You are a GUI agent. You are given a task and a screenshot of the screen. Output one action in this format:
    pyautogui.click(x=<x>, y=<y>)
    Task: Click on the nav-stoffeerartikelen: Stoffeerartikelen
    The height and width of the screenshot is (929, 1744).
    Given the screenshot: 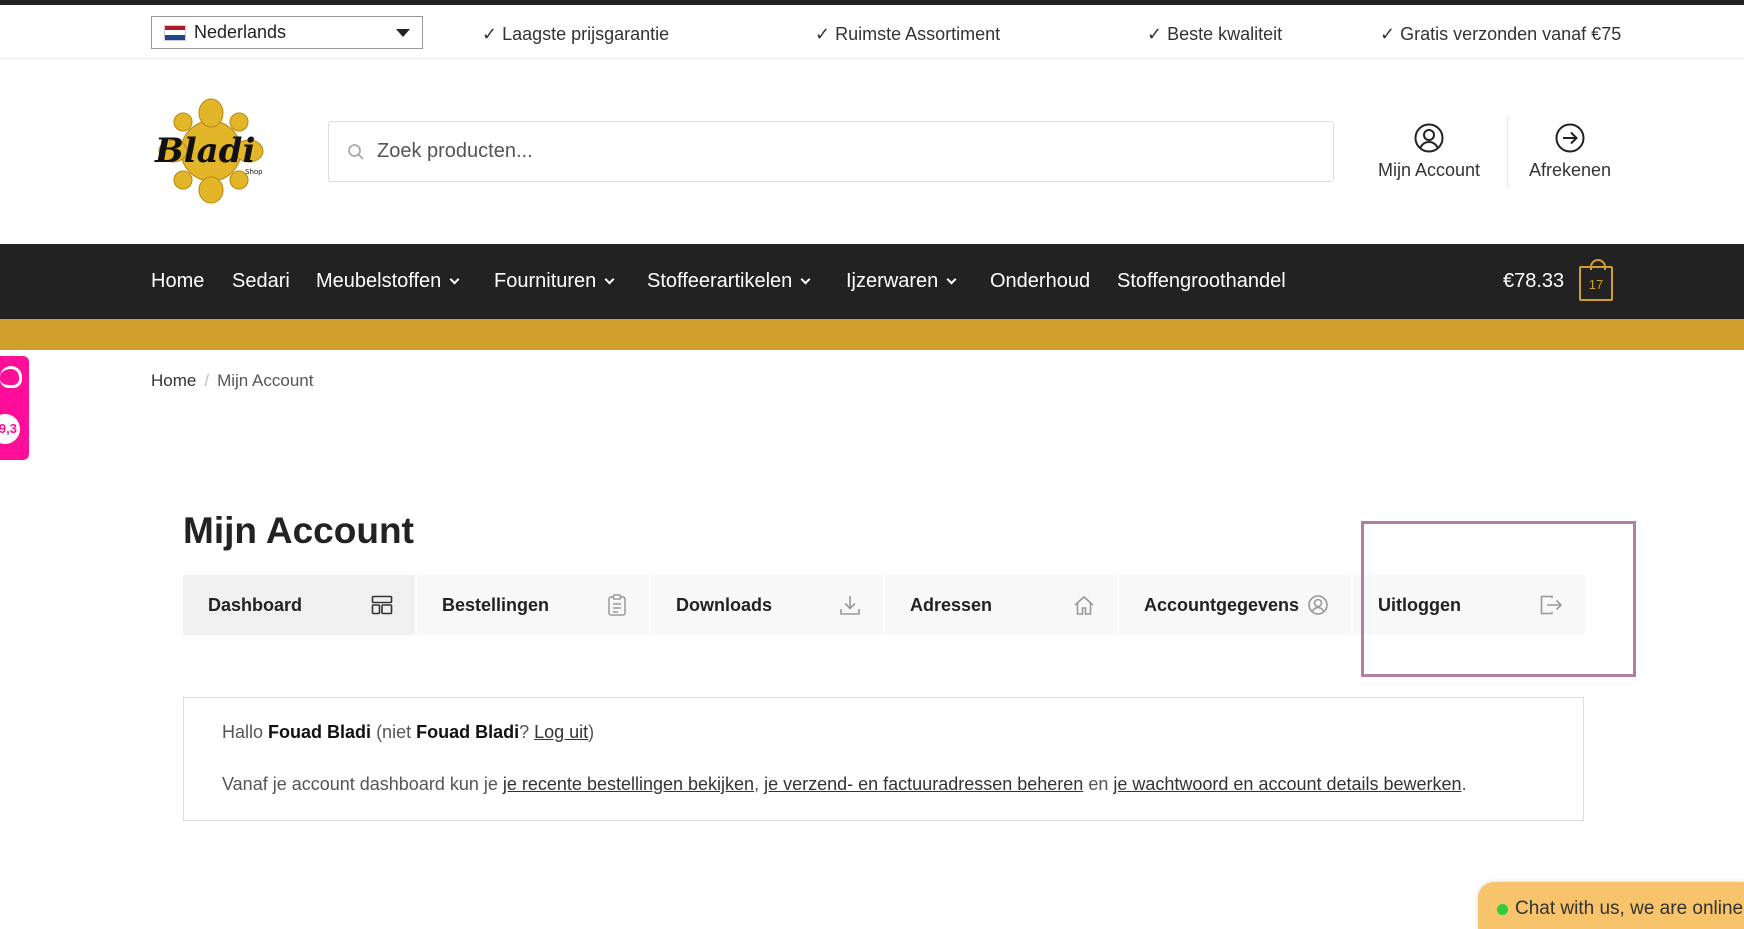 What is the action you would take?
    pyautogui.click(x=729, y=281)
    